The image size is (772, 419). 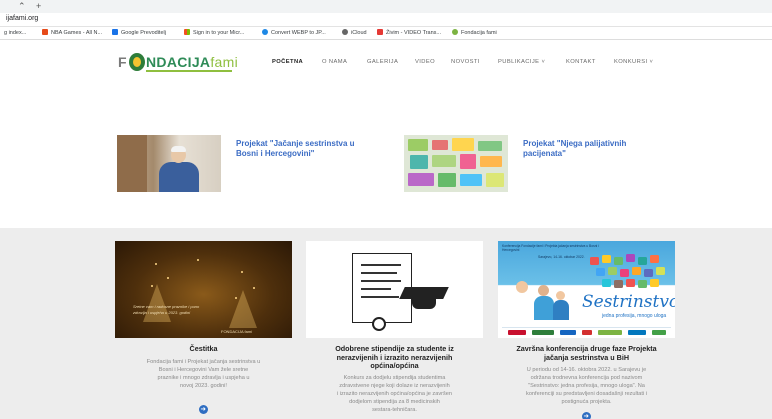 I want to click on address-bar-url: ijafami.org, so click(x=22, y=18).